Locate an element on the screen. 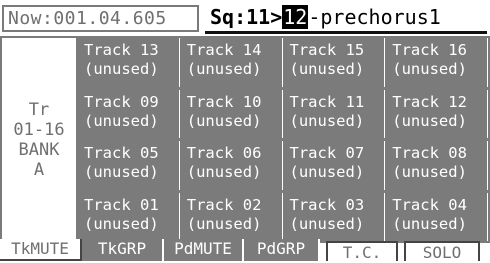  track-pad: Track 11 (unused) is located at coordinates (335, 113).